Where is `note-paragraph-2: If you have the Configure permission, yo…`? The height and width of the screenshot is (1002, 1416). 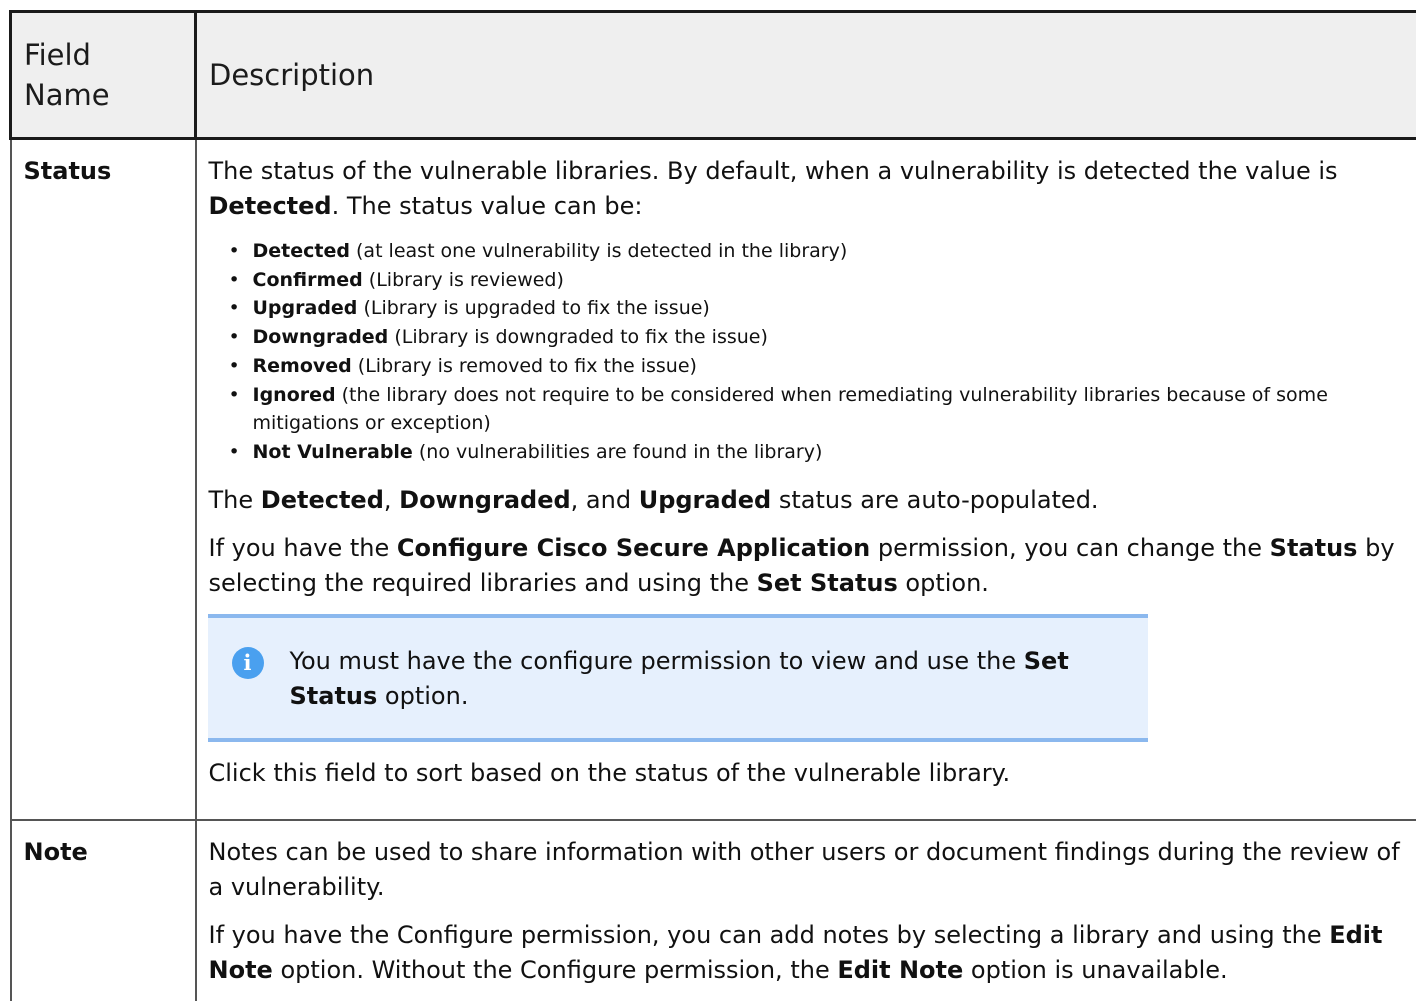
note-paragraph-2: If you have the Configure permission, yo… is located at coordinates (795, 952).